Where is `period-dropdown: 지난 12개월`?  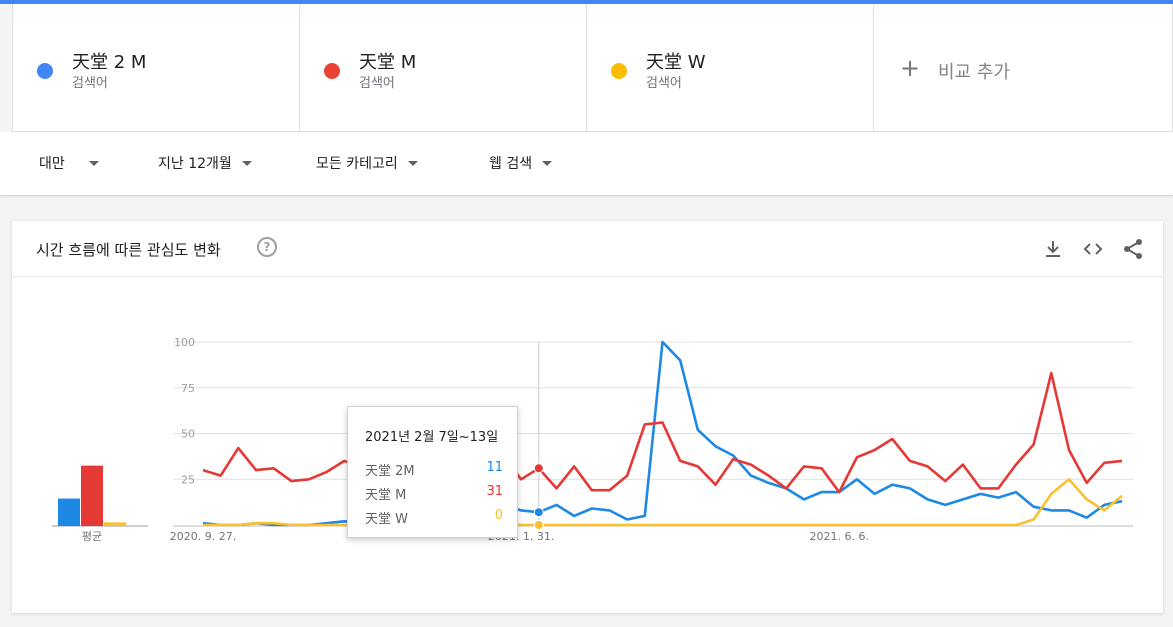 period-dropdown: 지난 12개월 is located at coordinates (205, 163).